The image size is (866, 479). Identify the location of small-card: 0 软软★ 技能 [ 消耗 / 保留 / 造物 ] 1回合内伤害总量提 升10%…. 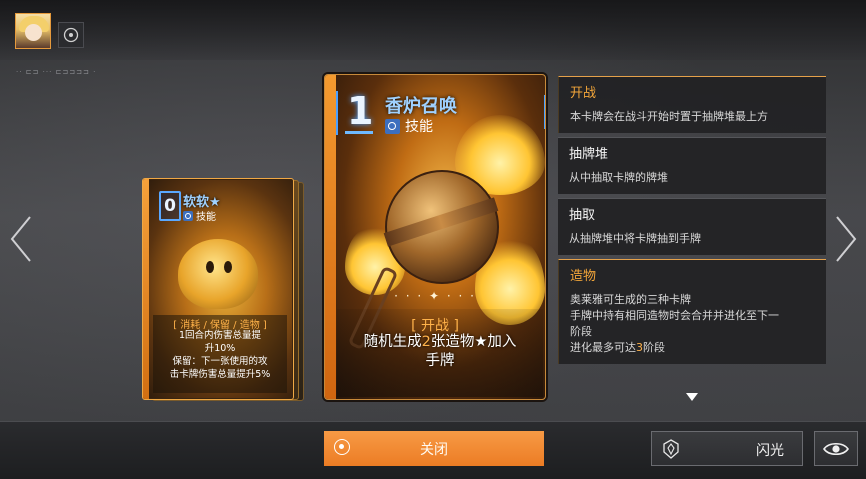
(218, 289).